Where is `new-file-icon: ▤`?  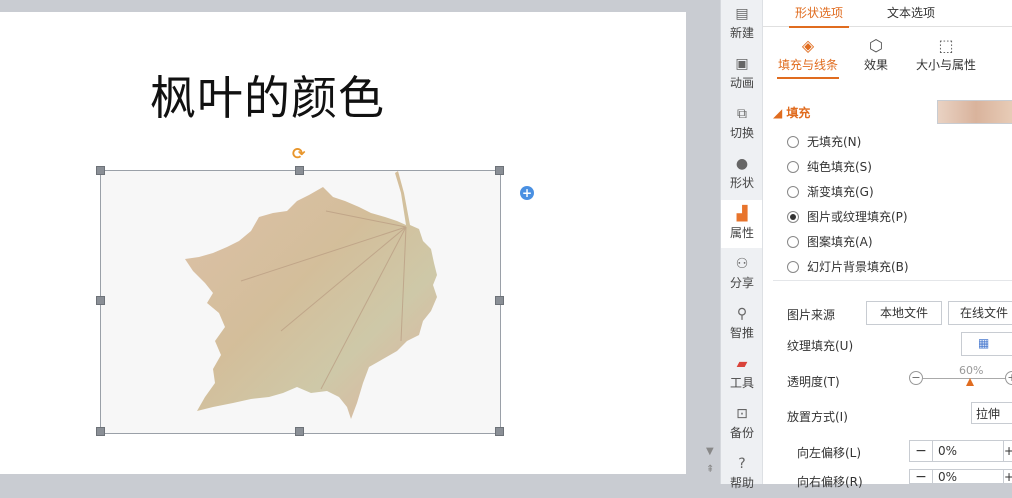 new-file-icon: ▤ is located at coordinates (742, 14).